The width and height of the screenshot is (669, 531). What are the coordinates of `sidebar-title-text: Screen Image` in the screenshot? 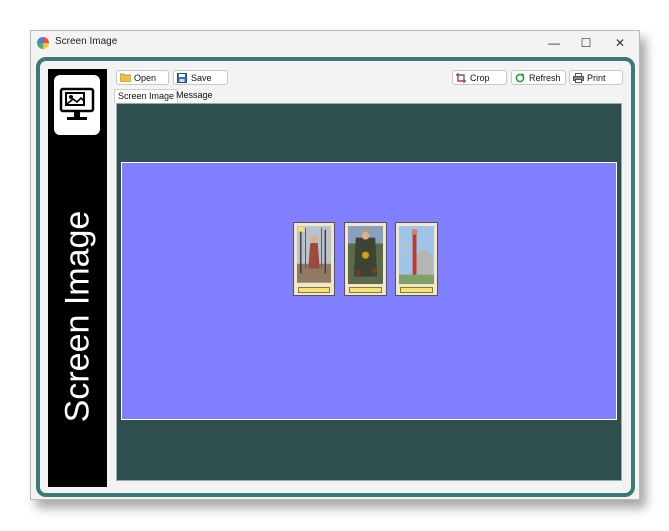 It's located at (77, 316).